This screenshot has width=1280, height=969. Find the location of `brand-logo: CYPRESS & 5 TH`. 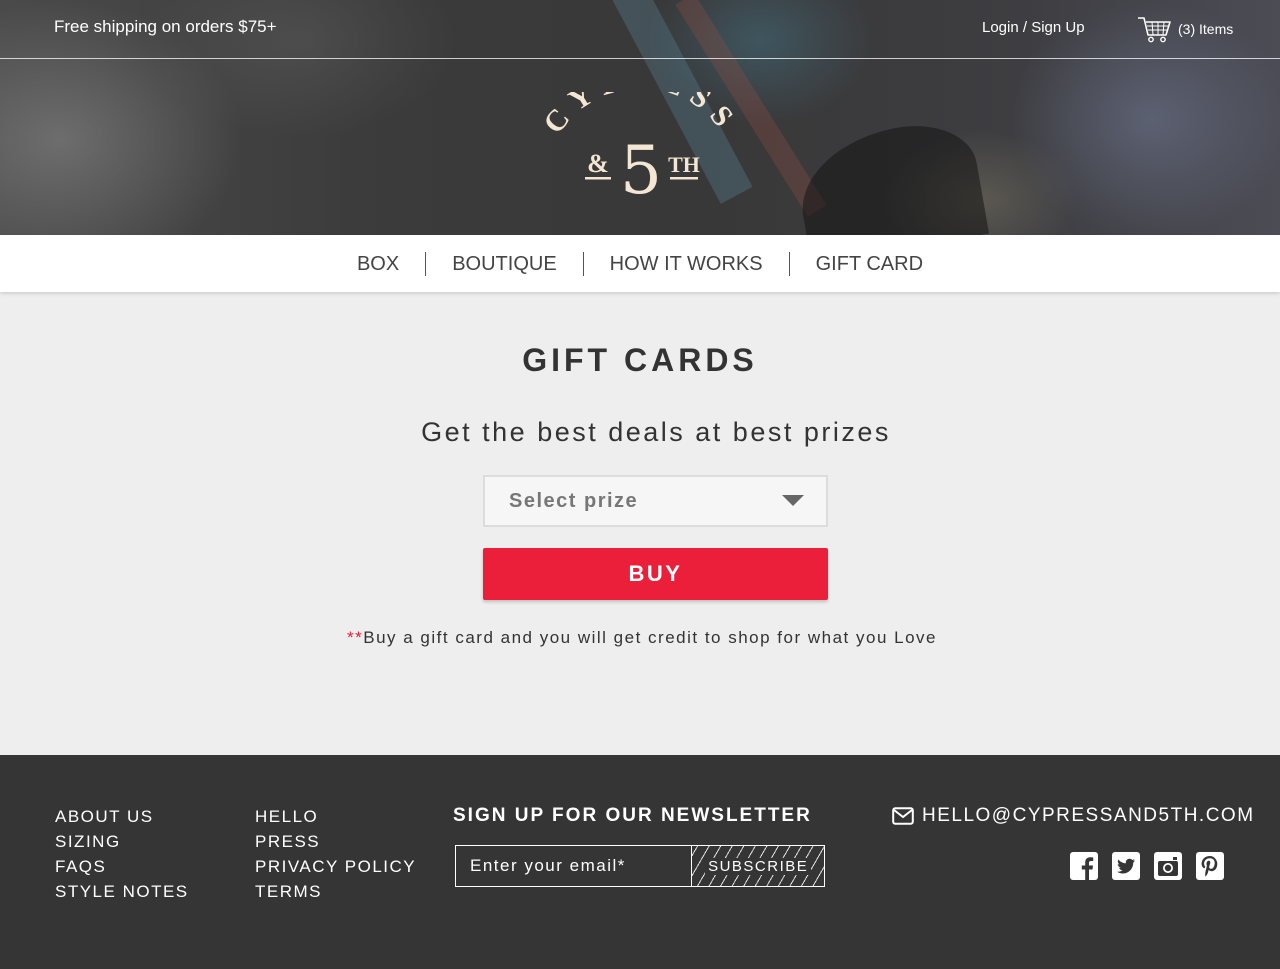

brand-logo: CYPRESS & 5 TH is located at coordinates (641, 147).